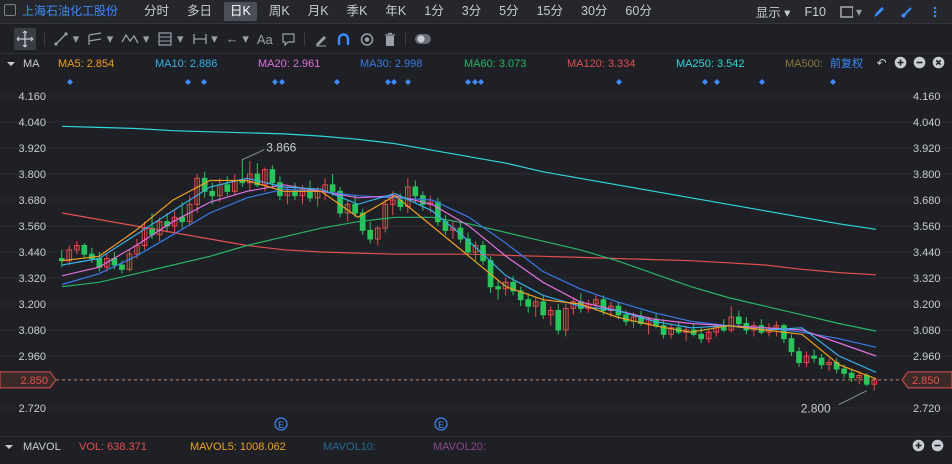 This screenshot has height=464, width=952. I want to click on y-tick-label-right: 3.800, so click(927, 175).